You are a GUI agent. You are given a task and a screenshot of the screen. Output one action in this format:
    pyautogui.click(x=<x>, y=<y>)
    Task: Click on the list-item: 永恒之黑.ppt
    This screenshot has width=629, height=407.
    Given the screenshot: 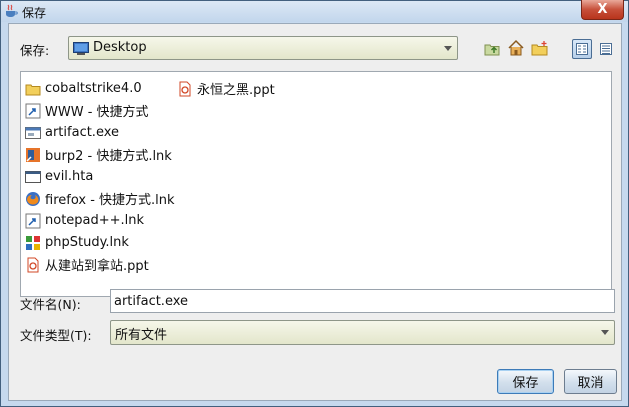 What is the action you would take?
    pyautogui.click(x=226, y=88)
    